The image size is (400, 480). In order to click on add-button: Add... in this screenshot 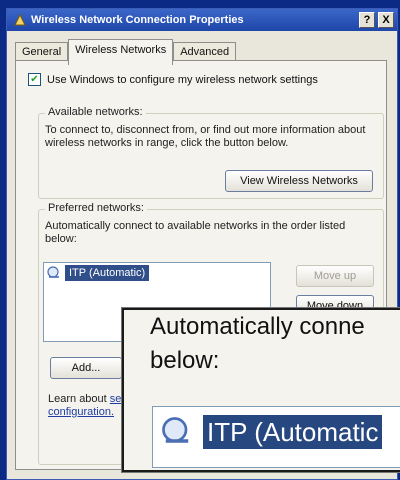, I will do `click(86, 368)`.